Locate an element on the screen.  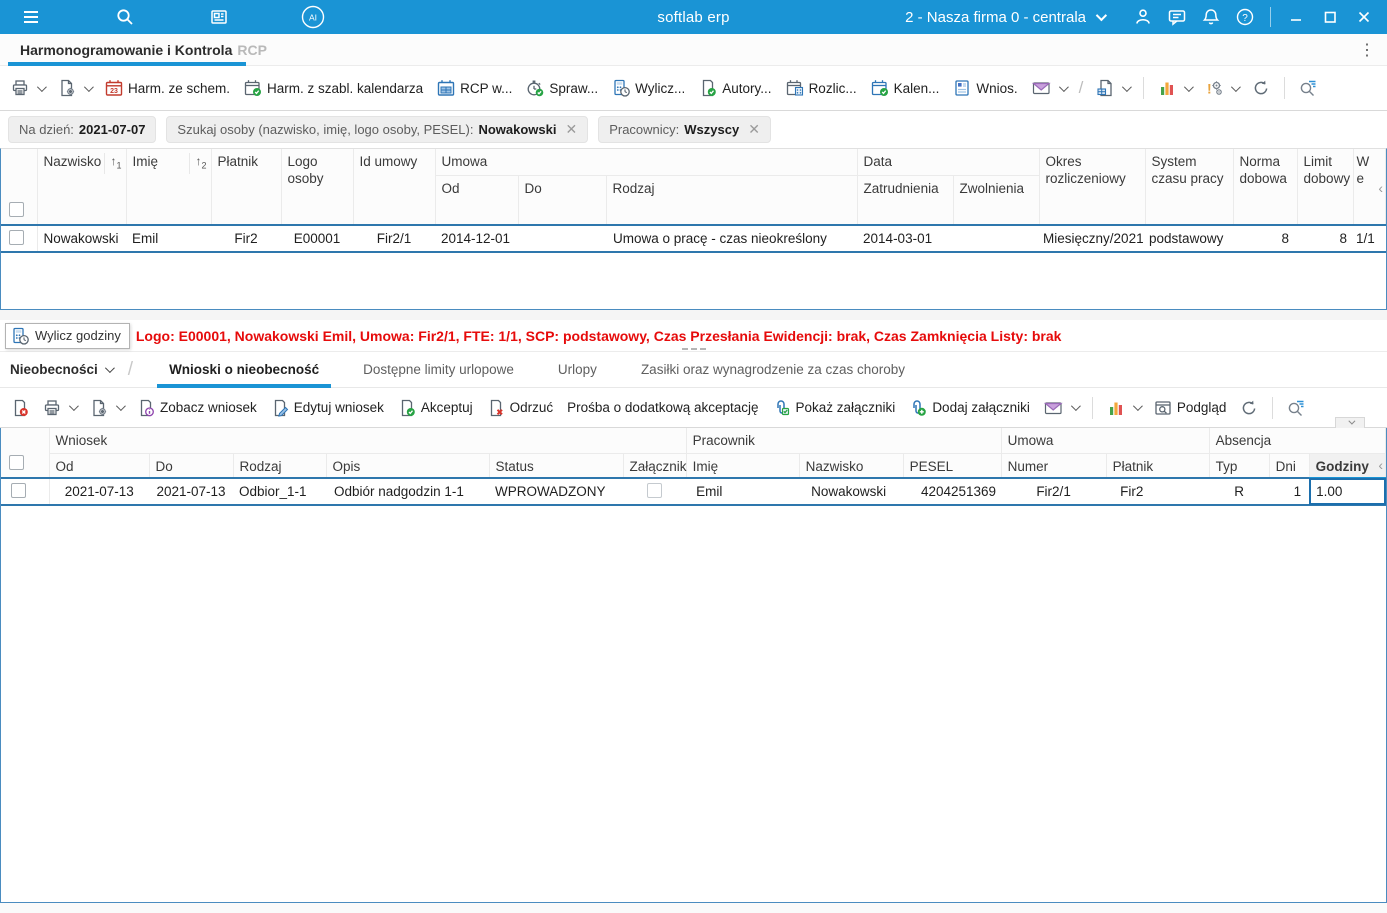
col-header-okres: Okres rozliczeniowy is located at coordinates (1092, 187).